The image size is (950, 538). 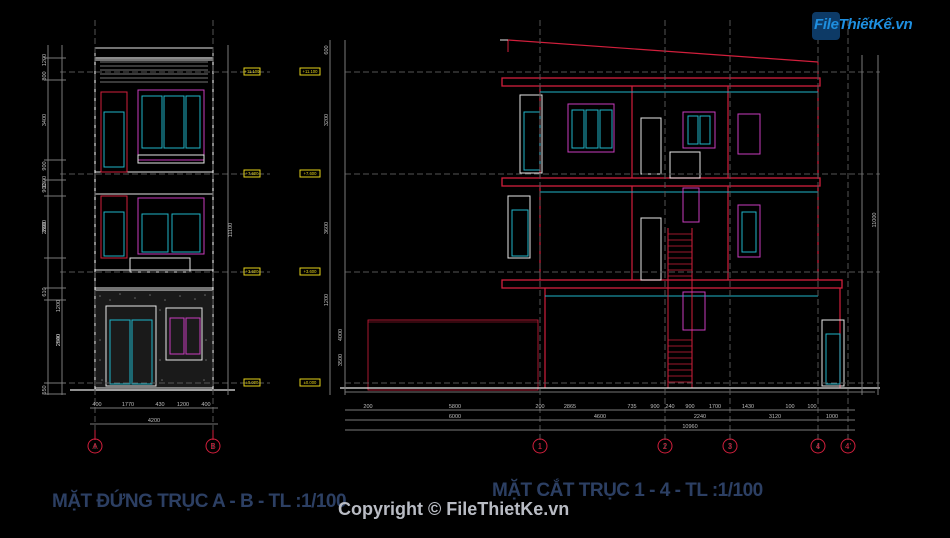 I want to click on axis-label: 4', so click(x=848, y=446).